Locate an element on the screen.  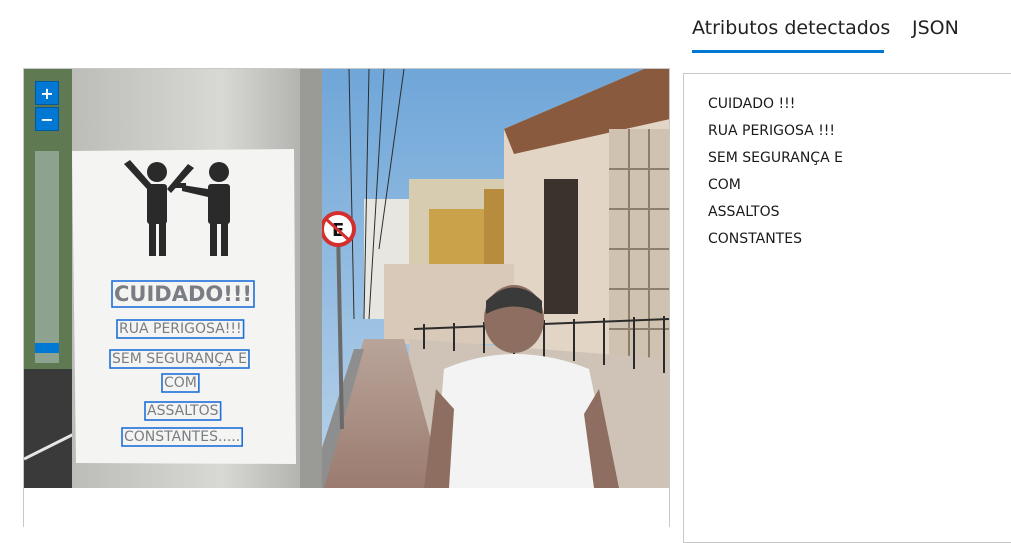
result-line: COM is located at coordinates (724, 185).